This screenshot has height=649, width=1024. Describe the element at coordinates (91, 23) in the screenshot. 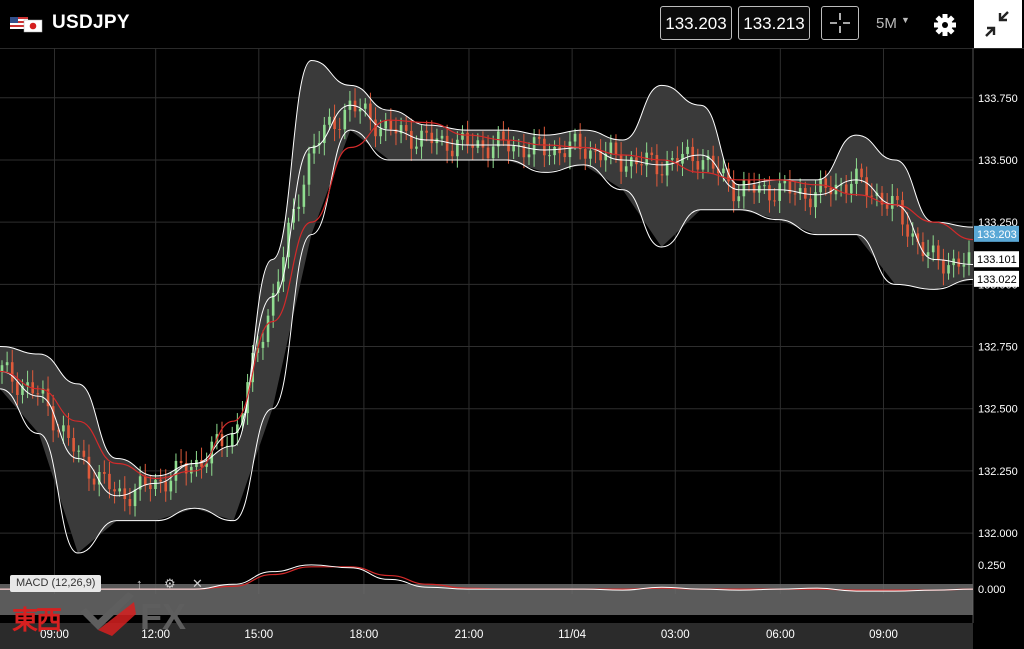

I see `symbol-name: USDJPY` at that location.